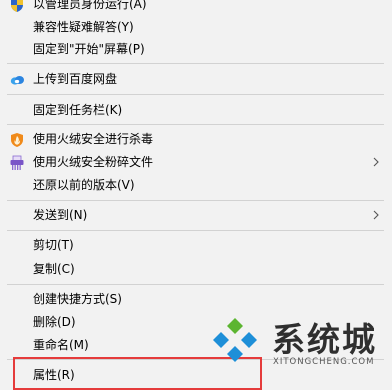 This screenshot has height=390, width=392. Describe the element at coordinates (196, 49) in the screenshot. I see `menu-item-pin-start: 固定到"开始"屏幕(P)` at that location.